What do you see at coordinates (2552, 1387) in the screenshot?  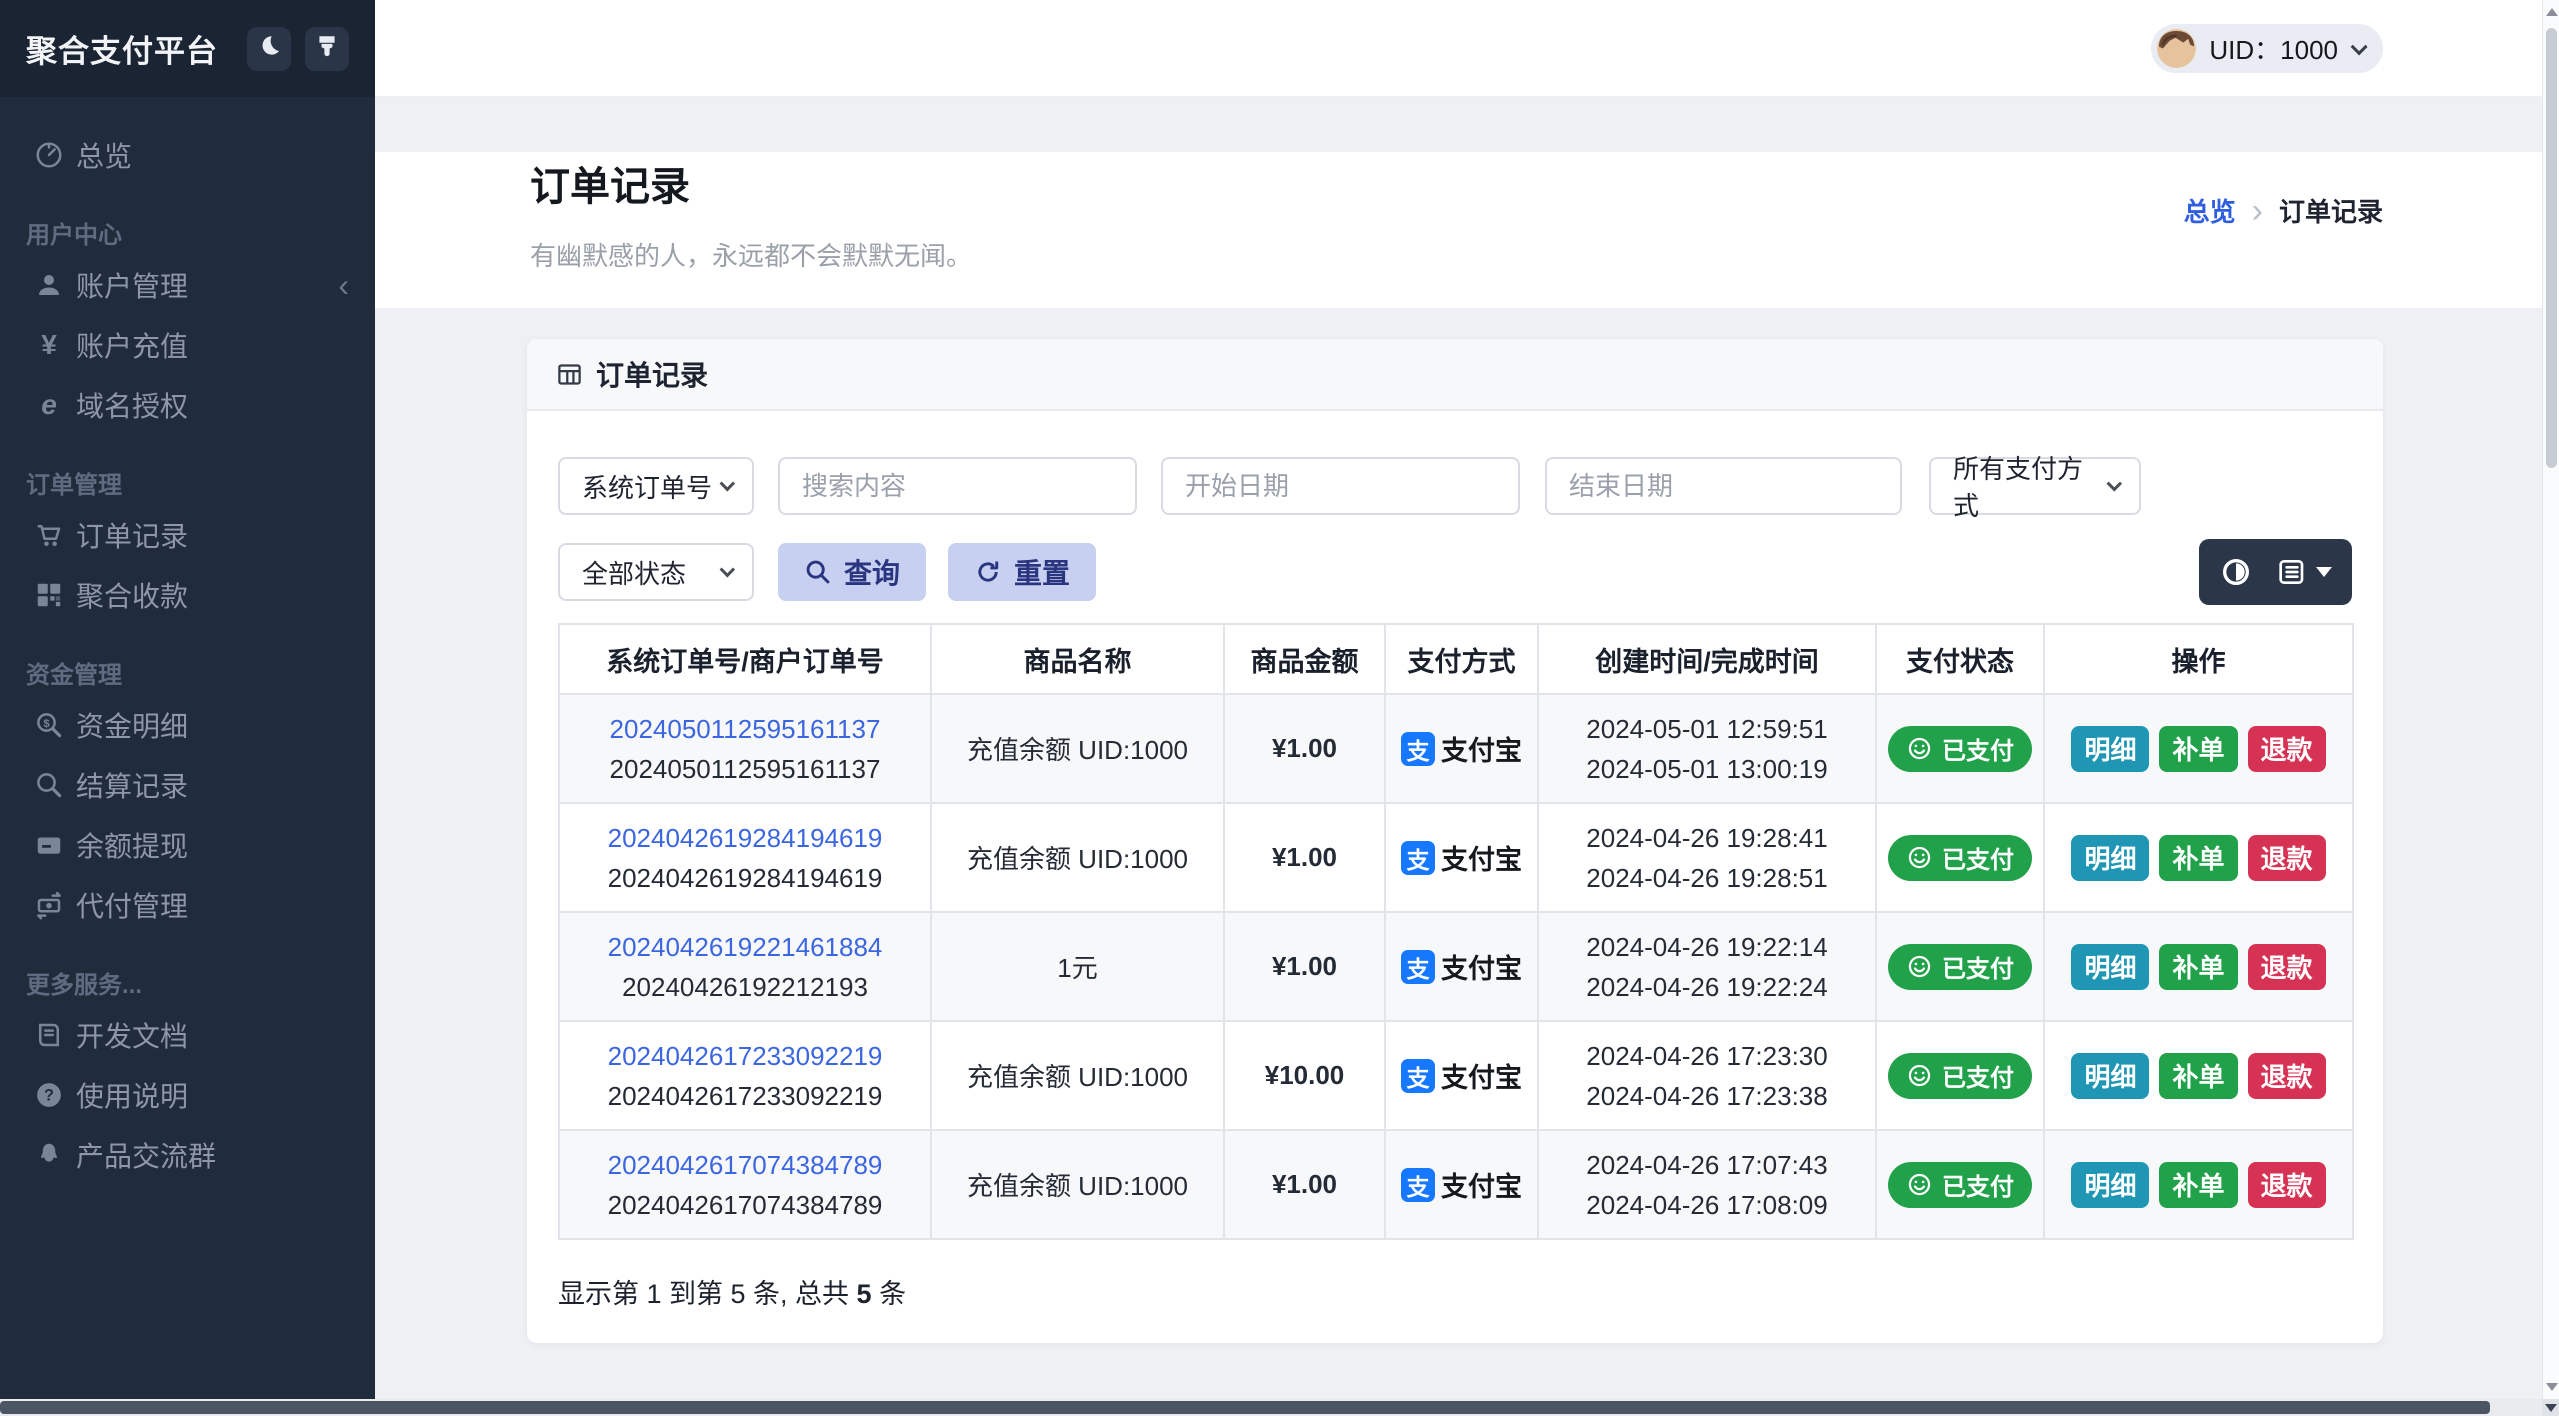 I see `scroll-down-arrow-icon` at bounding box center [2552, 1387].